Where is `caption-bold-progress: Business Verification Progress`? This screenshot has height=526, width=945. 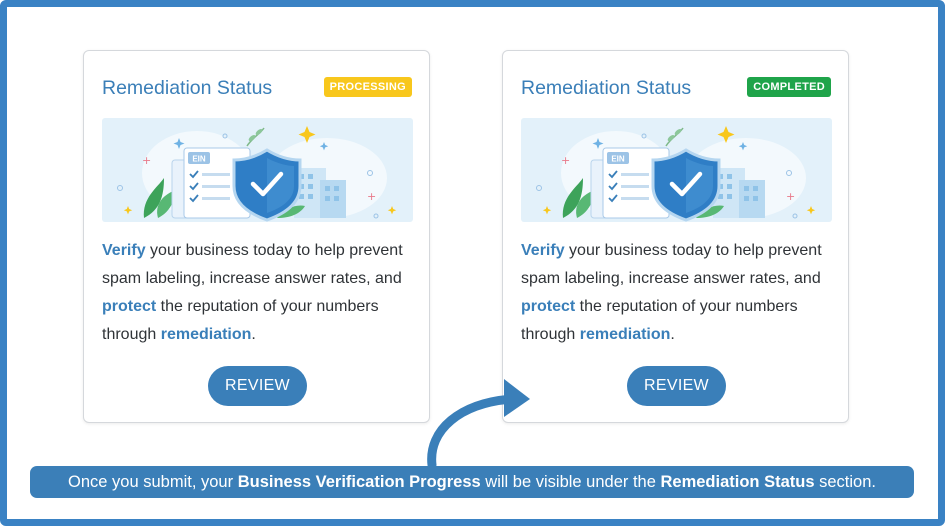
caption-bold-progress: Business Verification Progress is located at coordinates (359, 482).